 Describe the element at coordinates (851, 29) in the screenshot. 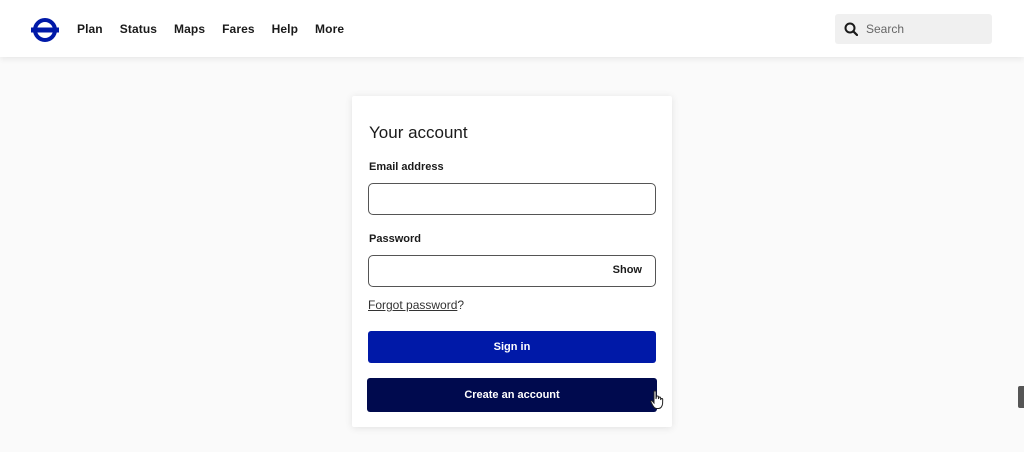

I see `search-icon` at that location.